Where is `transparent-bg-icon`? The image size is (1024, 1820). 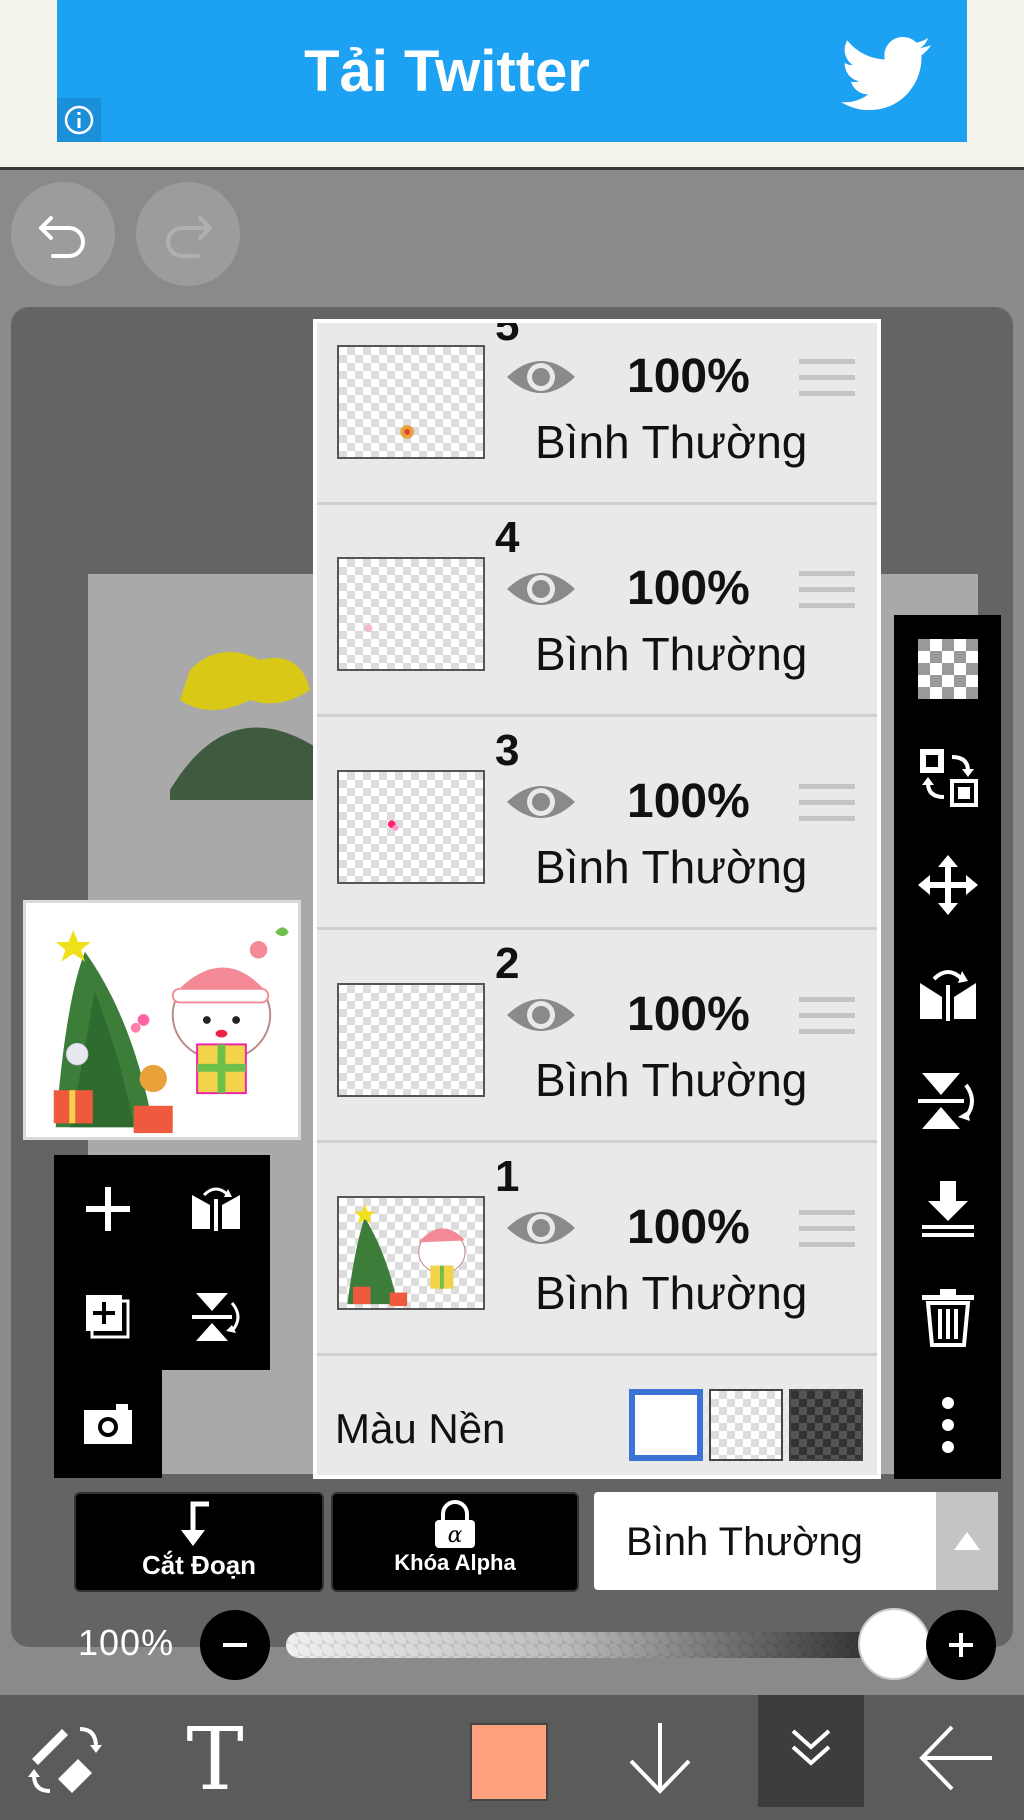
transparent-bg-icon is located at coordinates (947, 669).